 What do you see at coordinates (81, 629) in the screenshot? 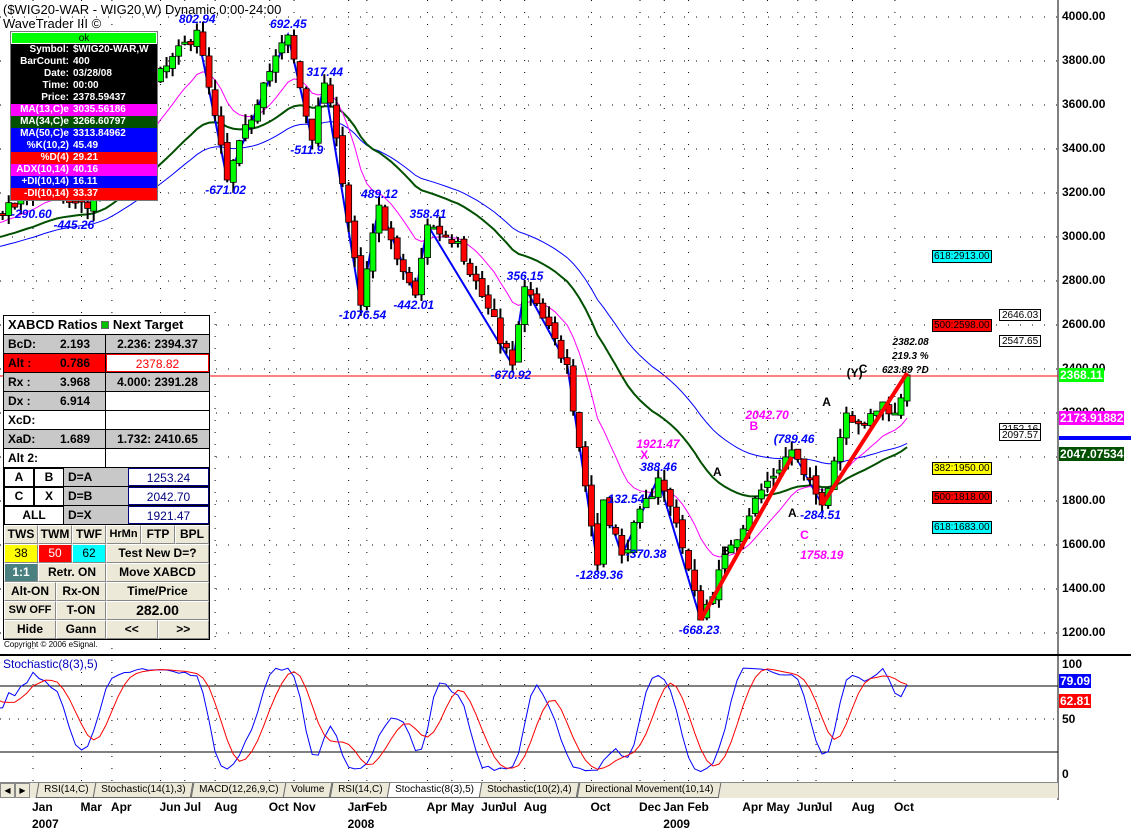
I see `gann-button: Gann` at bounding box center [81, 629].